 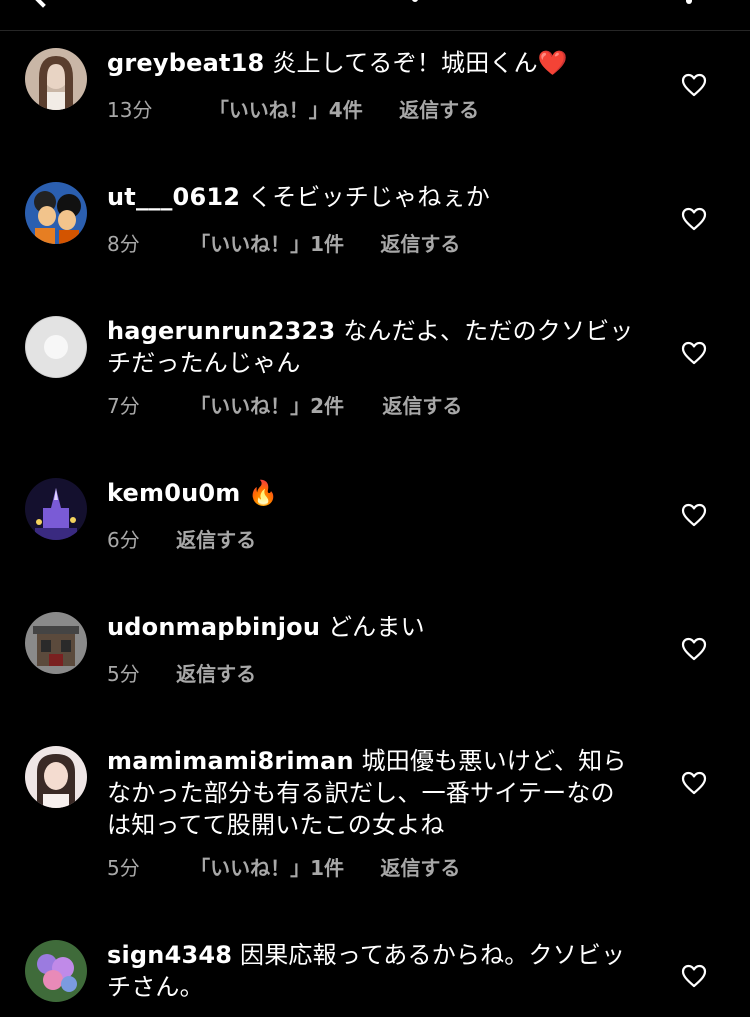 I want to click on comment-text: ut___0612 くそビッチじゃねぇか, so click(x=372, y=197).